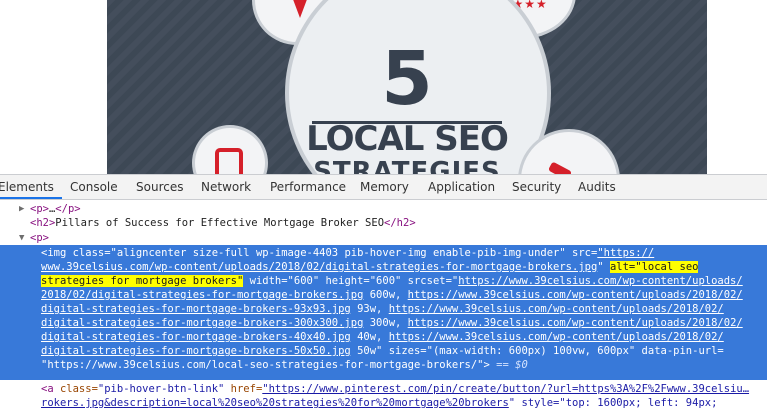  Describe the element at coordinates (383, 237) in the screenshot. I see `dom-node-p-expanded: ▼ <p>` at that location.